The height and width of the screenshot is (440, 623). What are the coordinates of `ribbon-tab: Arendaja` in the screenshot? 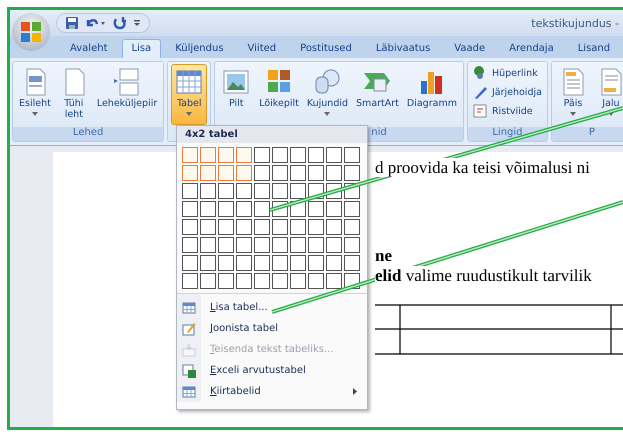 It's located at (531, 48).